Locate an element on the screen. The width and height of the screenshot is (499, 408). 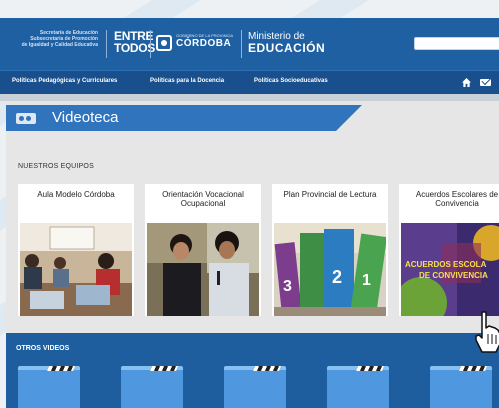
classroom-photo is located at coordinates (76, 269).